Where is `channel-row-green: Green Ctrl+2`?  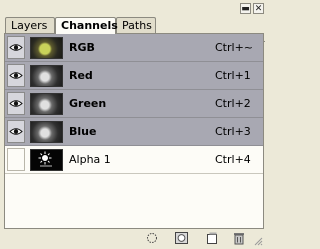
channel-row-green: Green Ctrl+2 is located at coordinates (134, 104).